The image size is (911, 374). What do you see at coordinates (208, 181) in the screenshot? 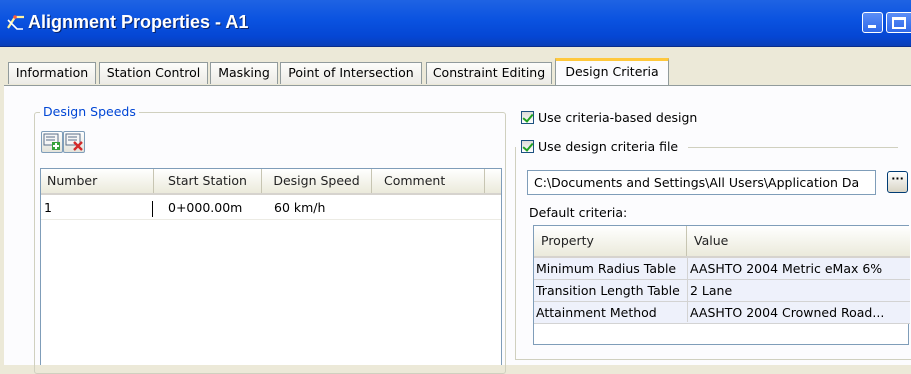
I see `column-start-station: Start Station` at bounding box center [208, 181].